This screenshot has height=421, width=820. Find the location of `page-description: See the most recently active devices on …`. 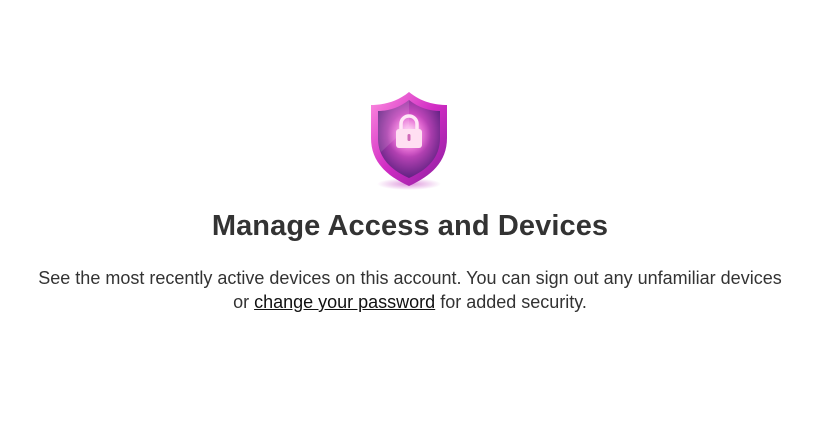

page-description: See the most recently active devices on … is located at coordinates (410, 290).